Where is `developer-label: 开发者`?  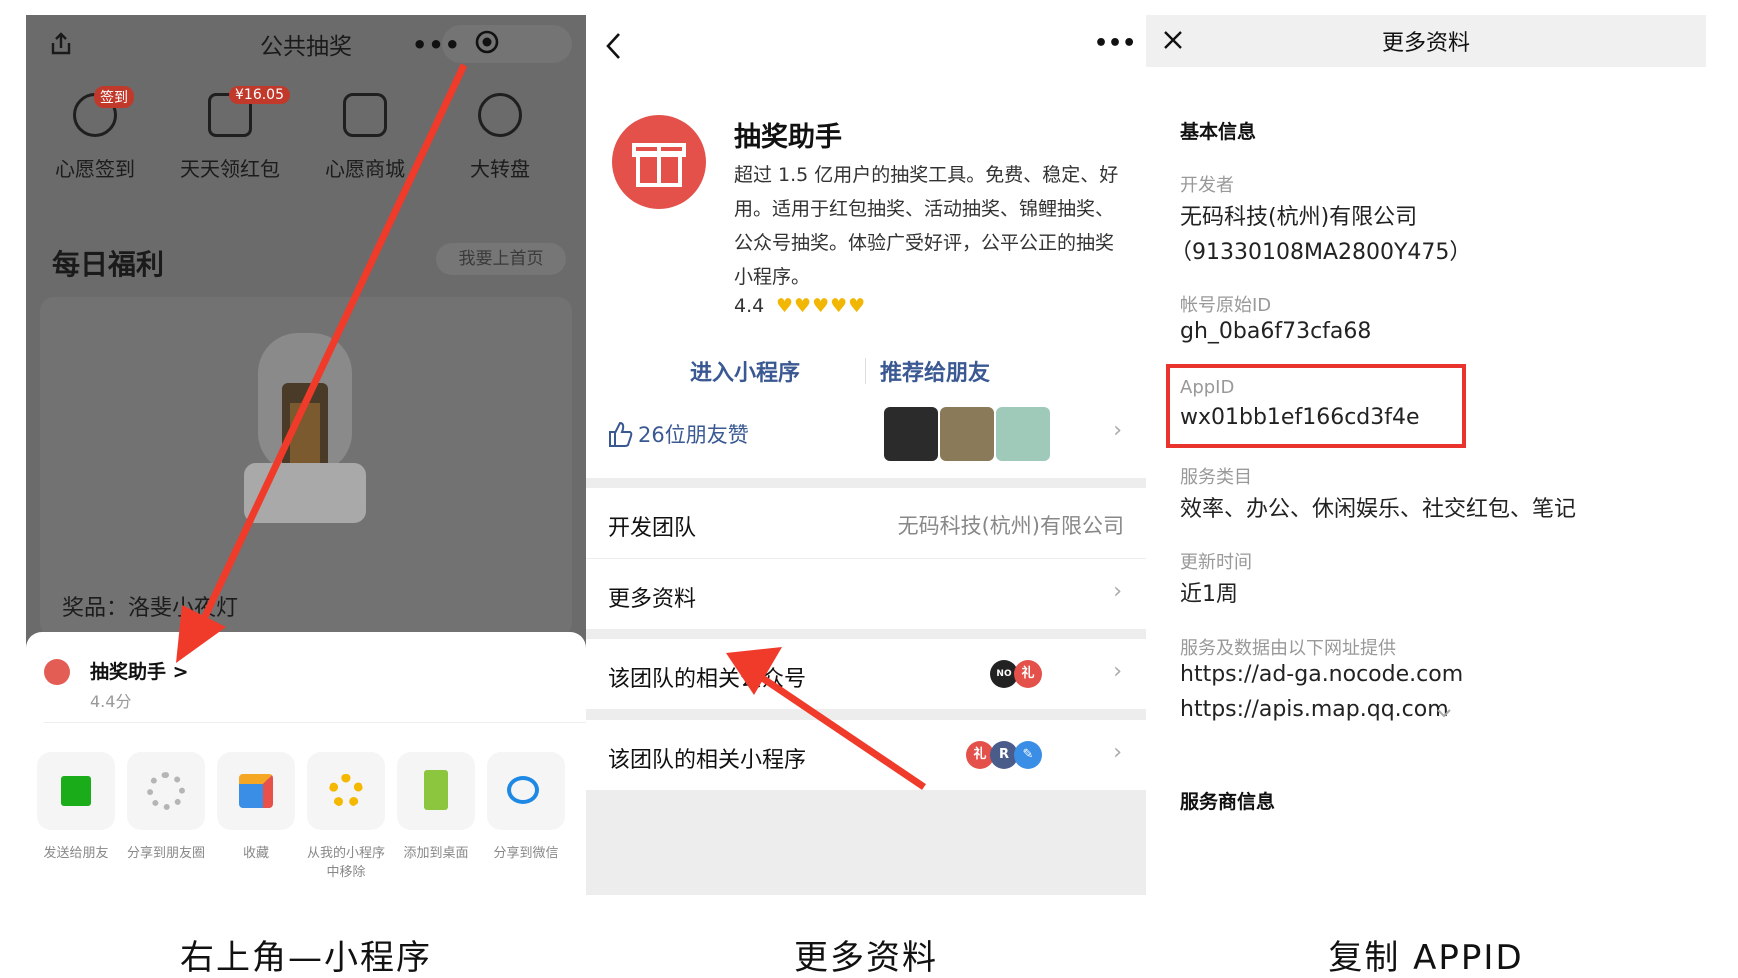
developer-label: 开发者 is located at coordinates (1207, 185).